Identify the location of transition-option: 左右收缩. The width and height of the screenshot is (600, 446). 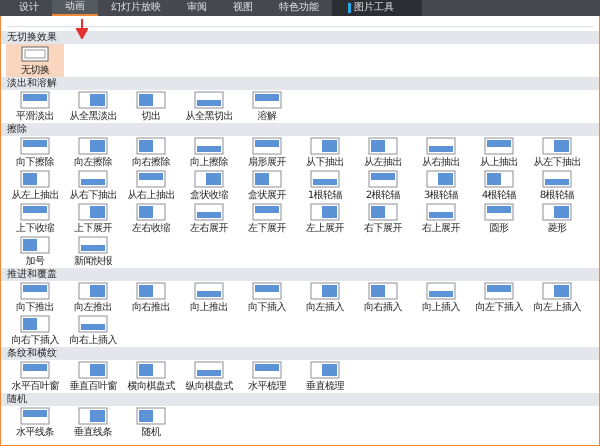
(151, 218).